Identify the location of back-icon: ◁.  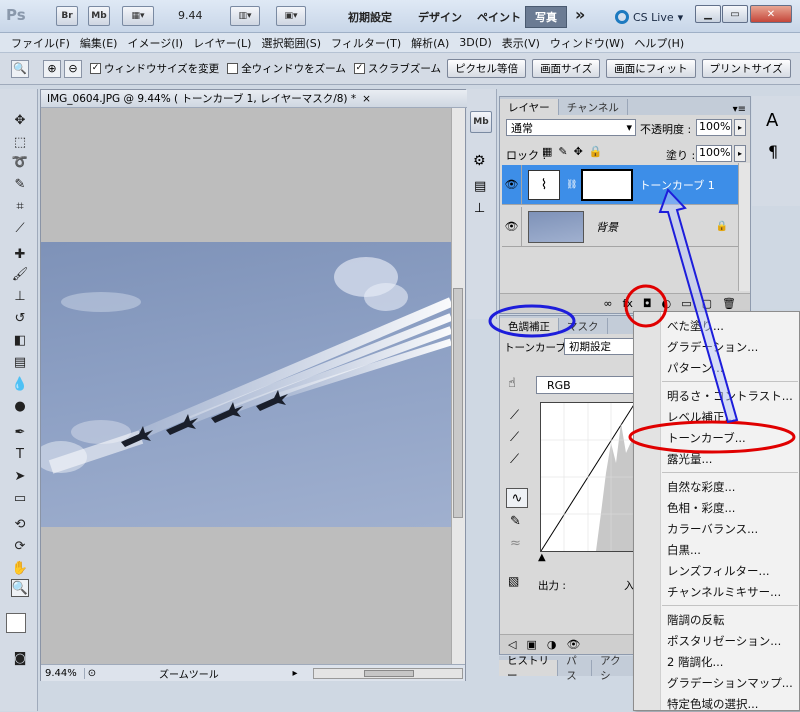
(512, 644).